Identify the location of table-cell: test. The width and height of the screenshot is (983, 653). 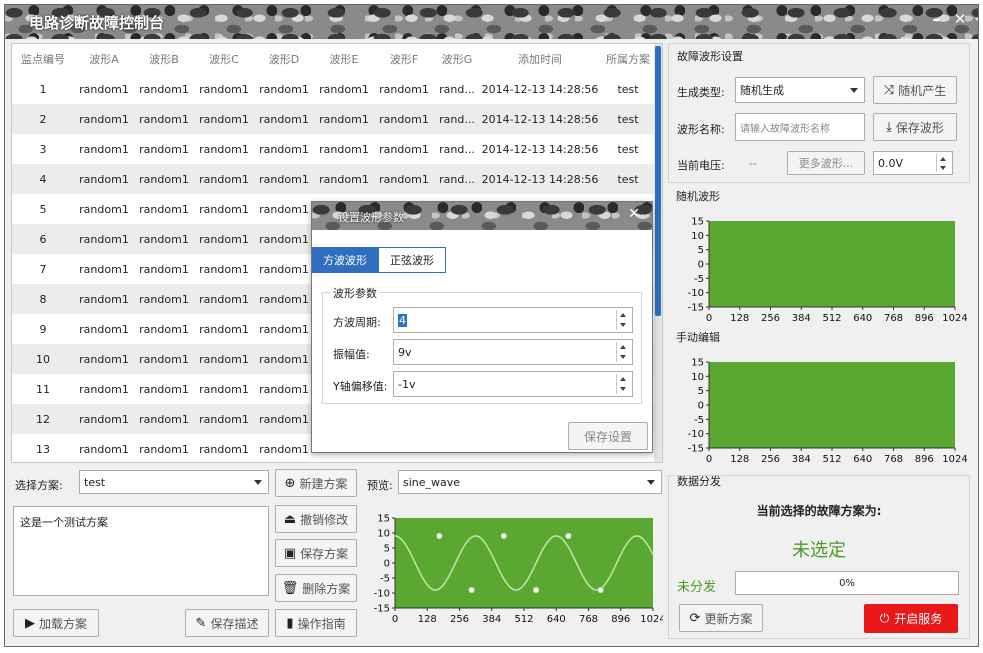
(628, 179).